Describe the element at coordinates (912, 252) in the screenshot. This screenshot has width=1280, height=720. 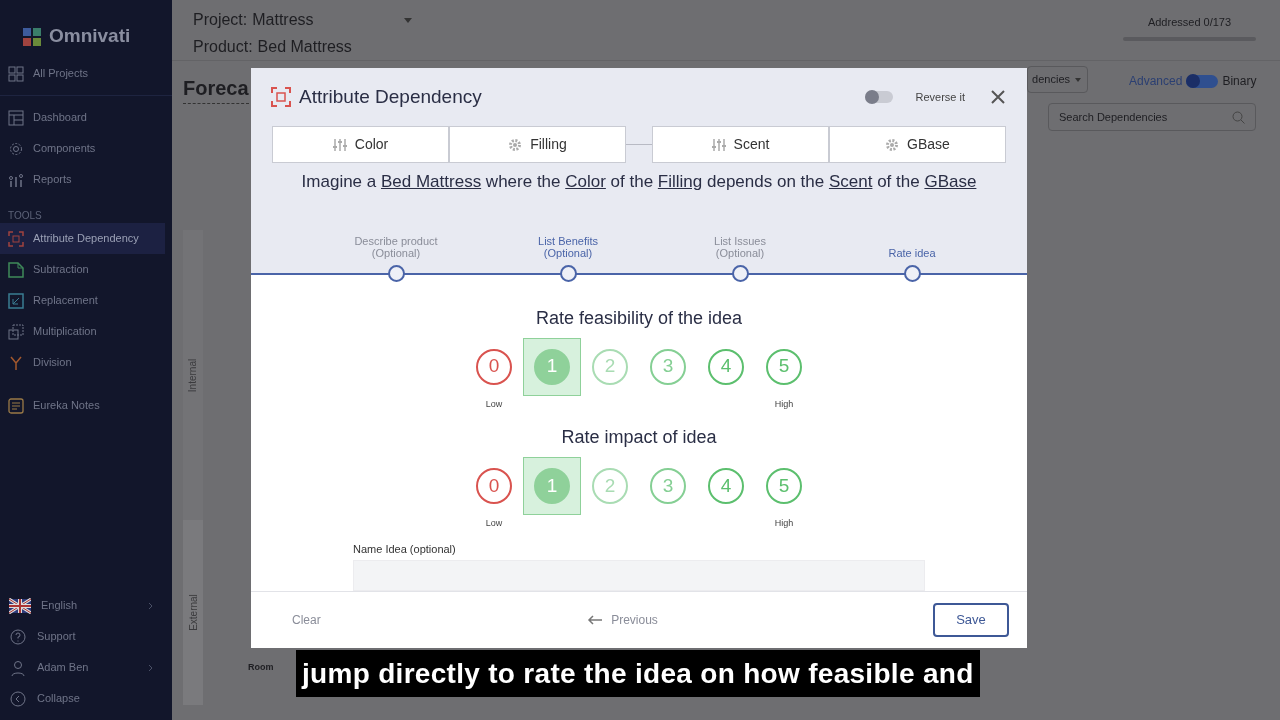
I see `step-label: Rate idea` at that location.